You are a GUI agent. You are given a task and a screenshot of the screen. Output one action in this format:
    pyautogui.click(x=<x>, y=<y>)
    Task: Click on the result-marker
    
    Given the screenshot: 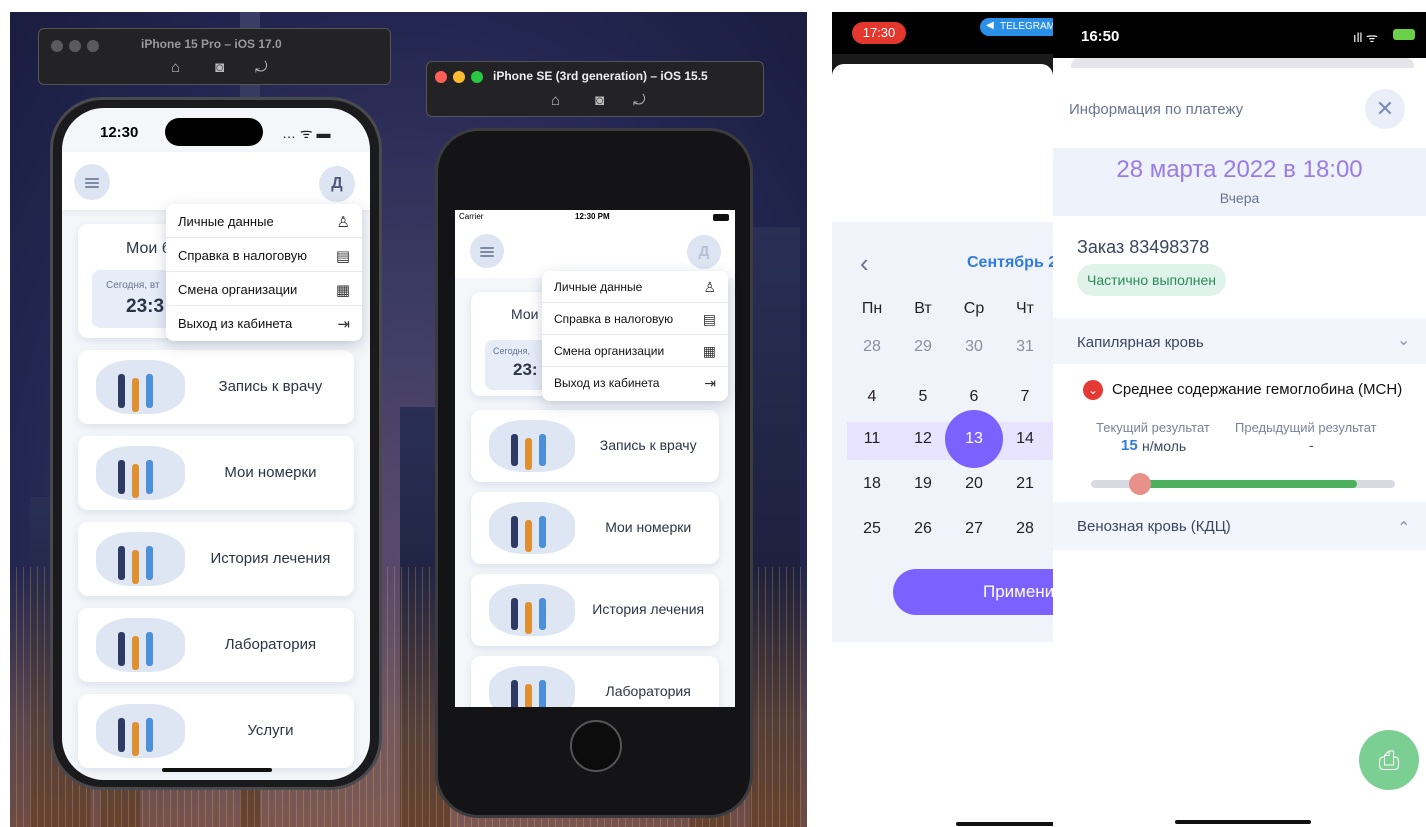 What is the action you would take?
    pyautogui.click(x=1139, y=484)
    